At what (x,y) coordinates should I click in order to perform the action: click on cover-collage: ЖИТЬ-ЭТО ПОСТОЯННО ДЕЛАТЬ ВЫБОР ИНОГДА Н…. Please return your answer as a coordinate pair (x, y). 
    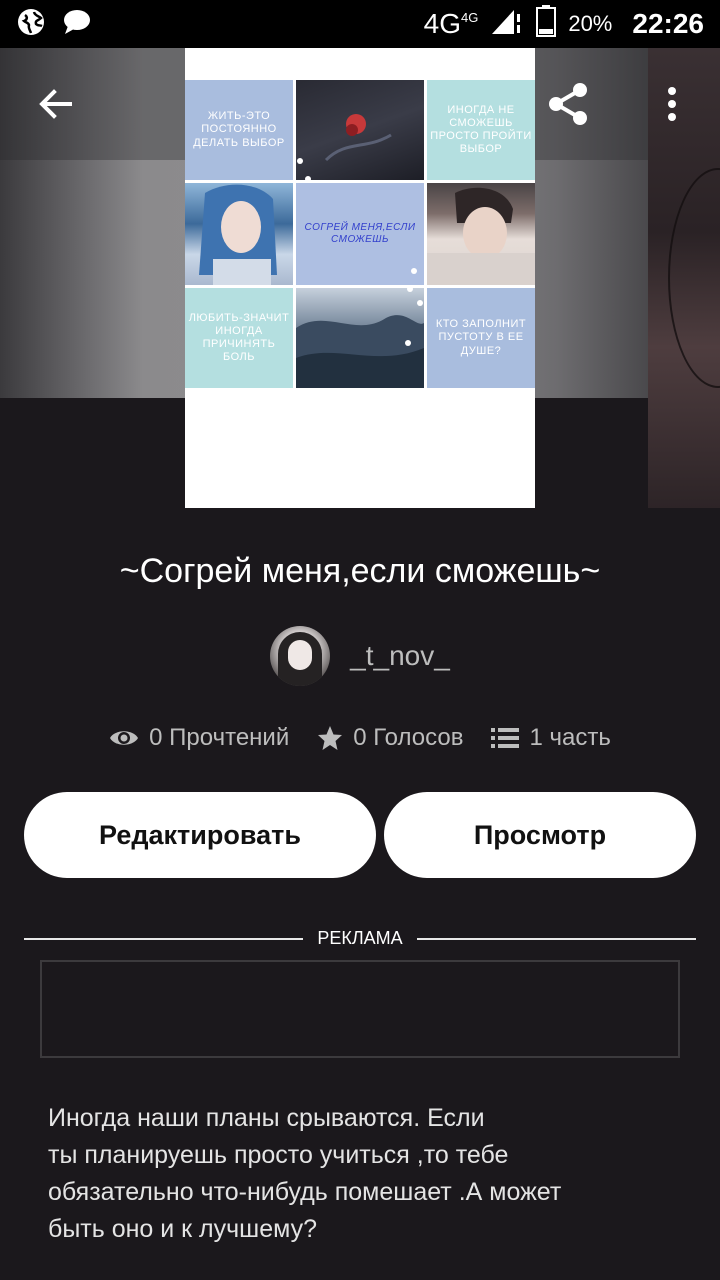
    Looking at the image, I should click on (360, 234).